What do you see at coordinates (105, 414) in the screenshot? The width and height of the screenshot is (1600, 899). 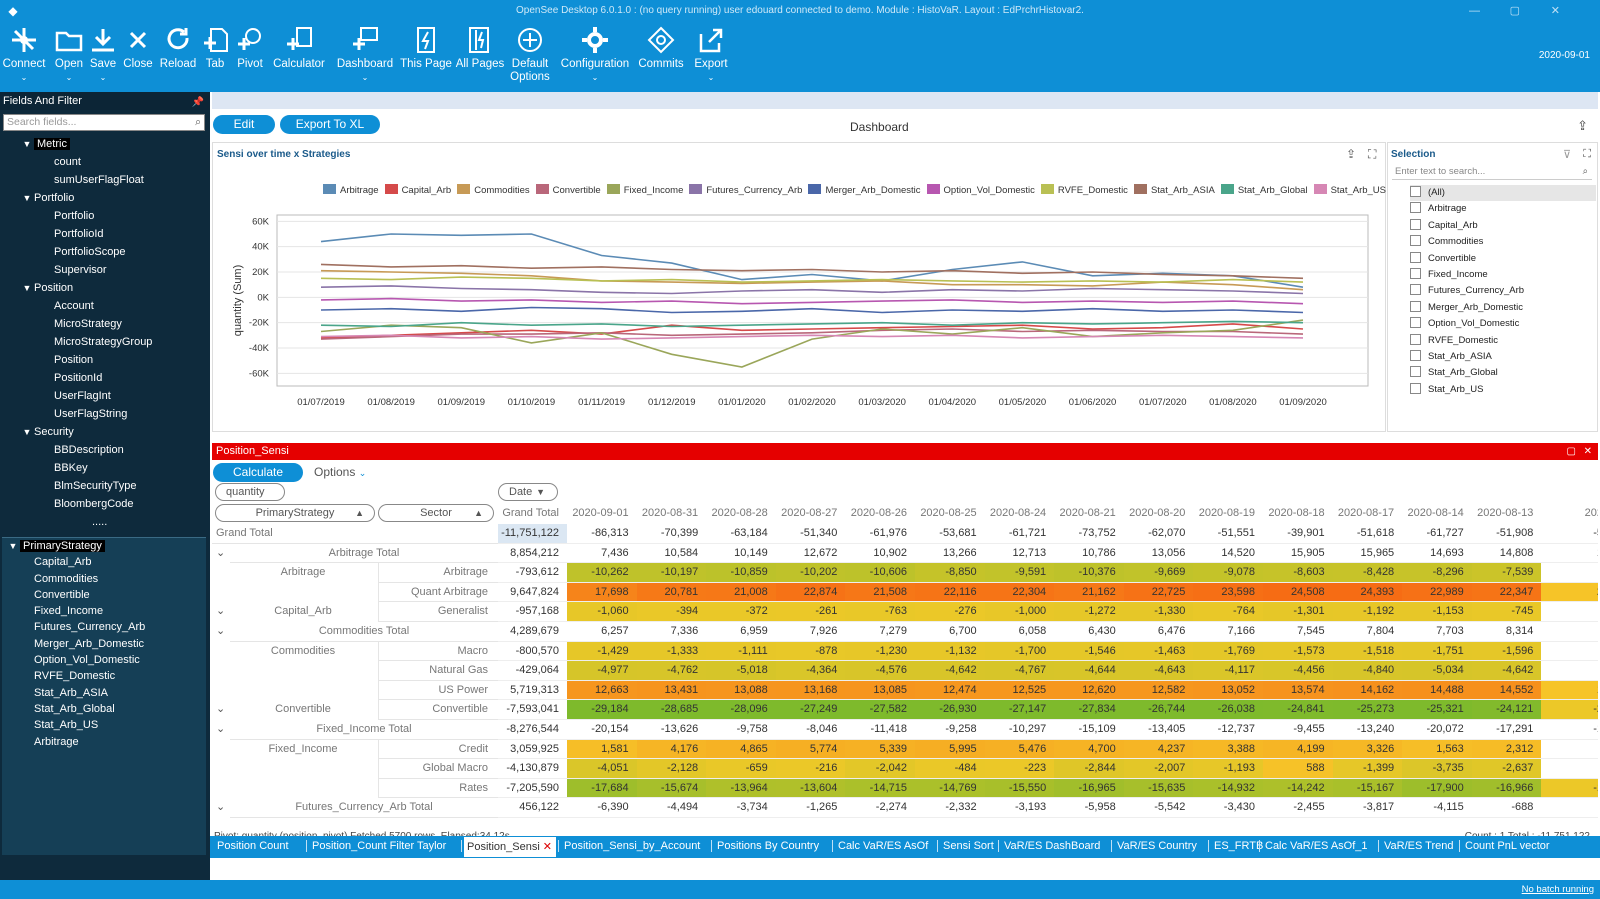 I see `field-item: UserFlagString` at bounding box center [105, 414].